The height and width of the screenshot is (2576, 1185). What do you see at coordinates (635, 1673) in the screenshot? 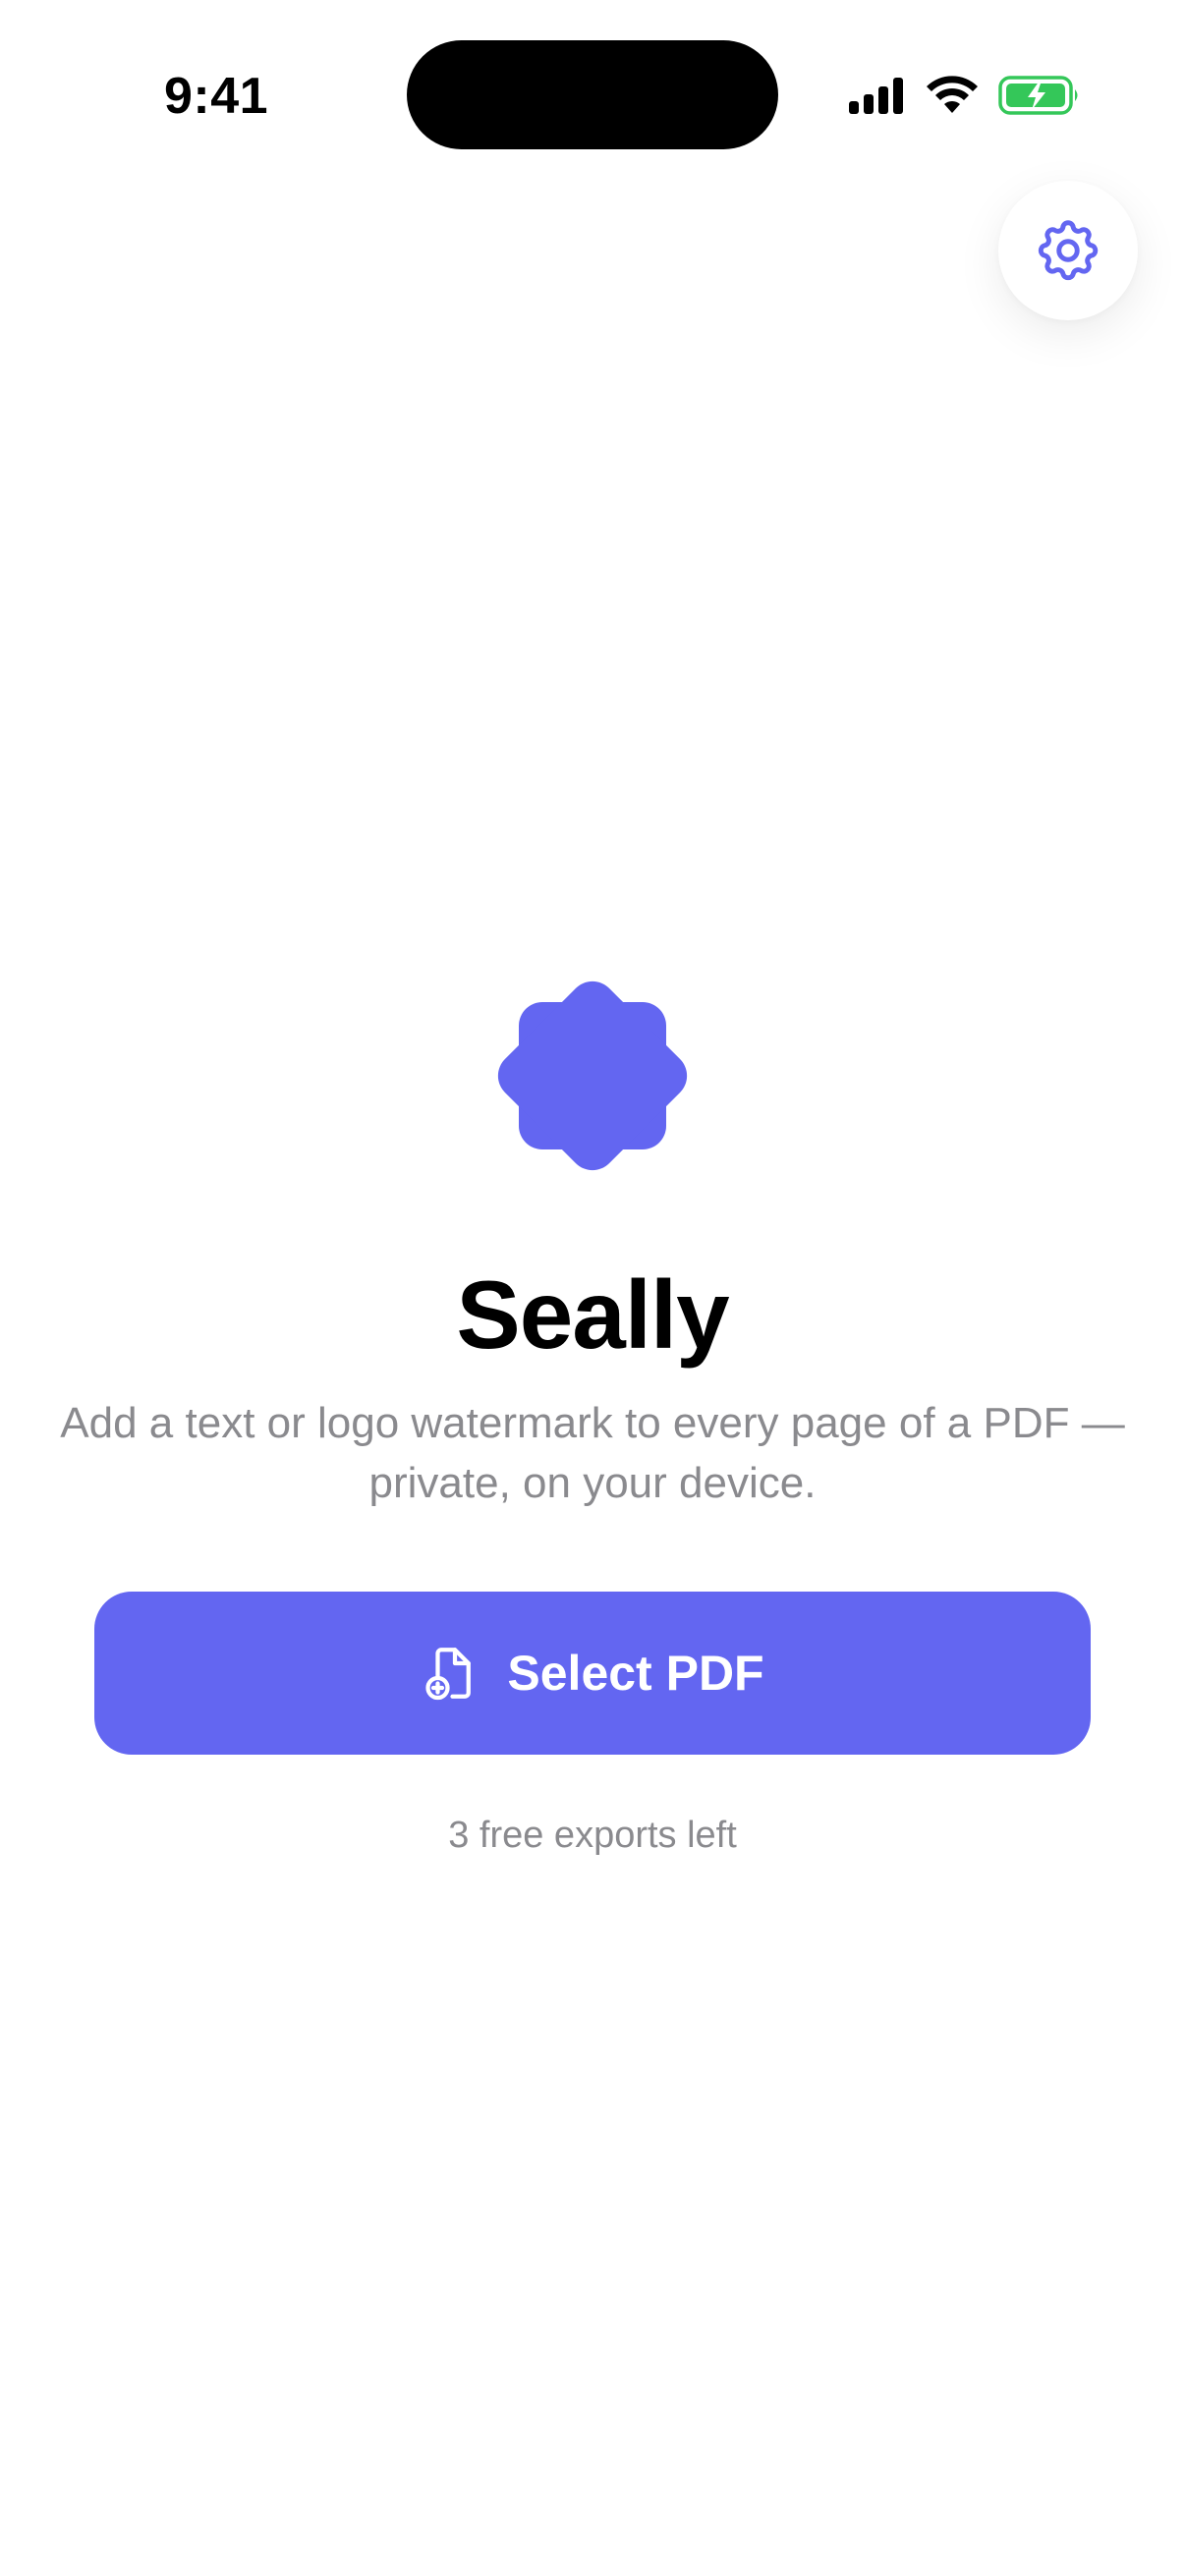
I see `select-pdf-label: Select PDF` at bounding box center [635, 1673].